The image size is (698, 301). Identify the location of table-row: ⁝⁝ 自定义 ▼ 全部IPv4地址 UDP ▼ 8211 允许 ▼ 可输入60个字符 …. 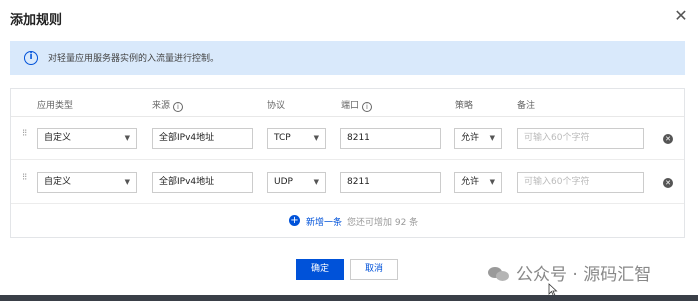
(347, 182).